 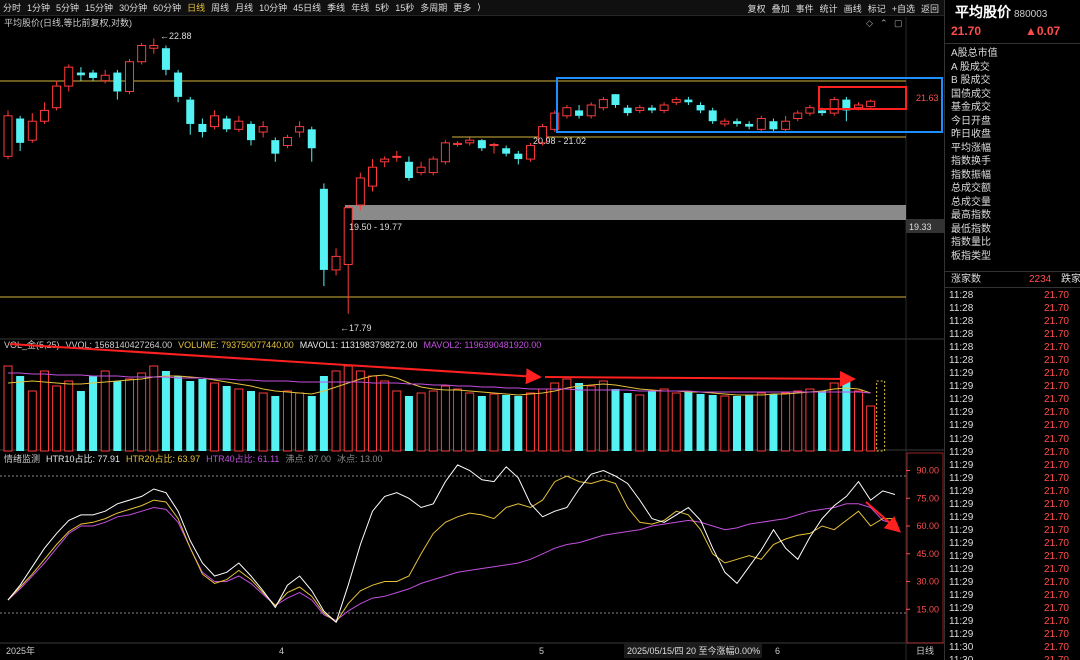 I want to click on tick-row: 11:30 21.70, so click(x=1012, y=647).